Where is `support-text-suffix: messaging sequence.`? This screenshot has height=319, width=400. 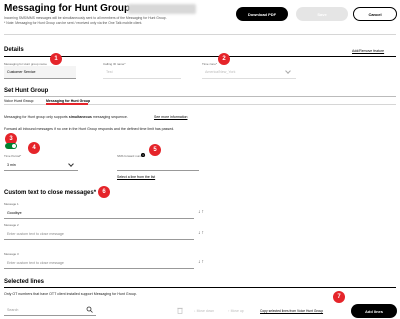 support-text-suffix: messaging sequence. is located at coordinates (109, 117).